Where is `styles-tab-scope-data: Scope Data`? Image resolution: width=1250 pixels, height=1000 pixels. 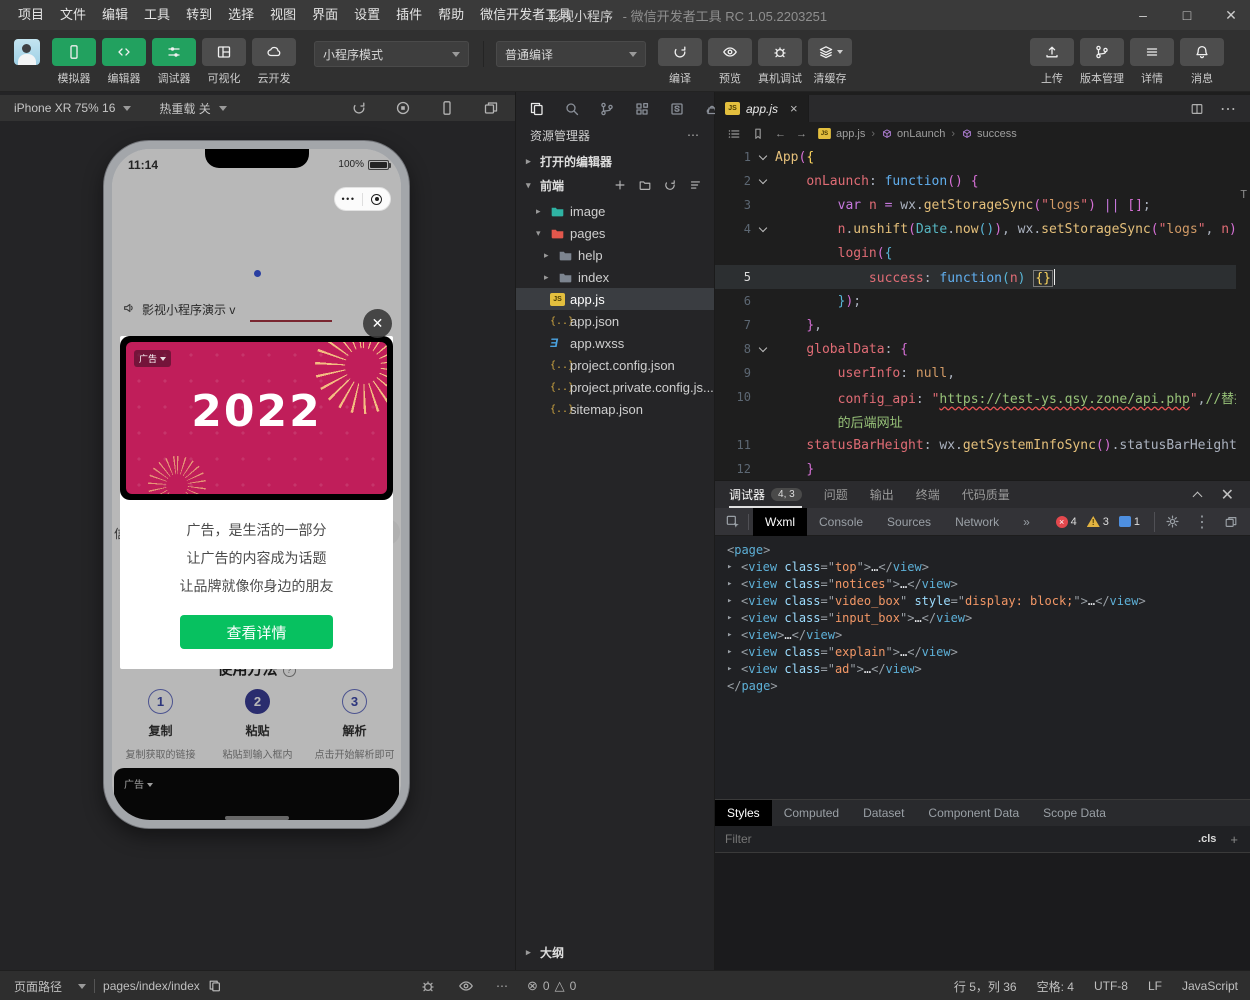 styles-tab-scope-data: Scope Data is located at coordinates (1074, 813).